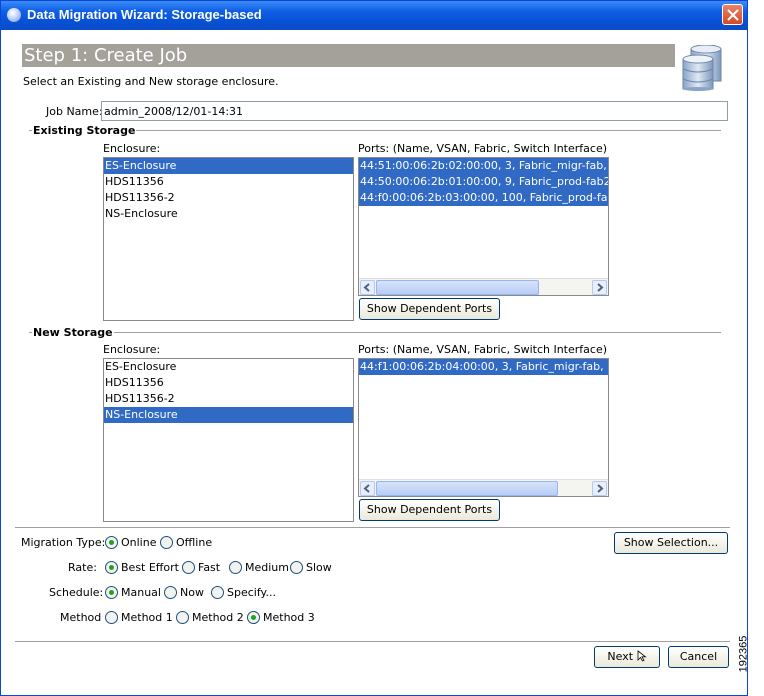 This screenshot has height=696, width=764. I want to click on job-name-field: admin_2008/12/01-14:31, so click(414, 111).